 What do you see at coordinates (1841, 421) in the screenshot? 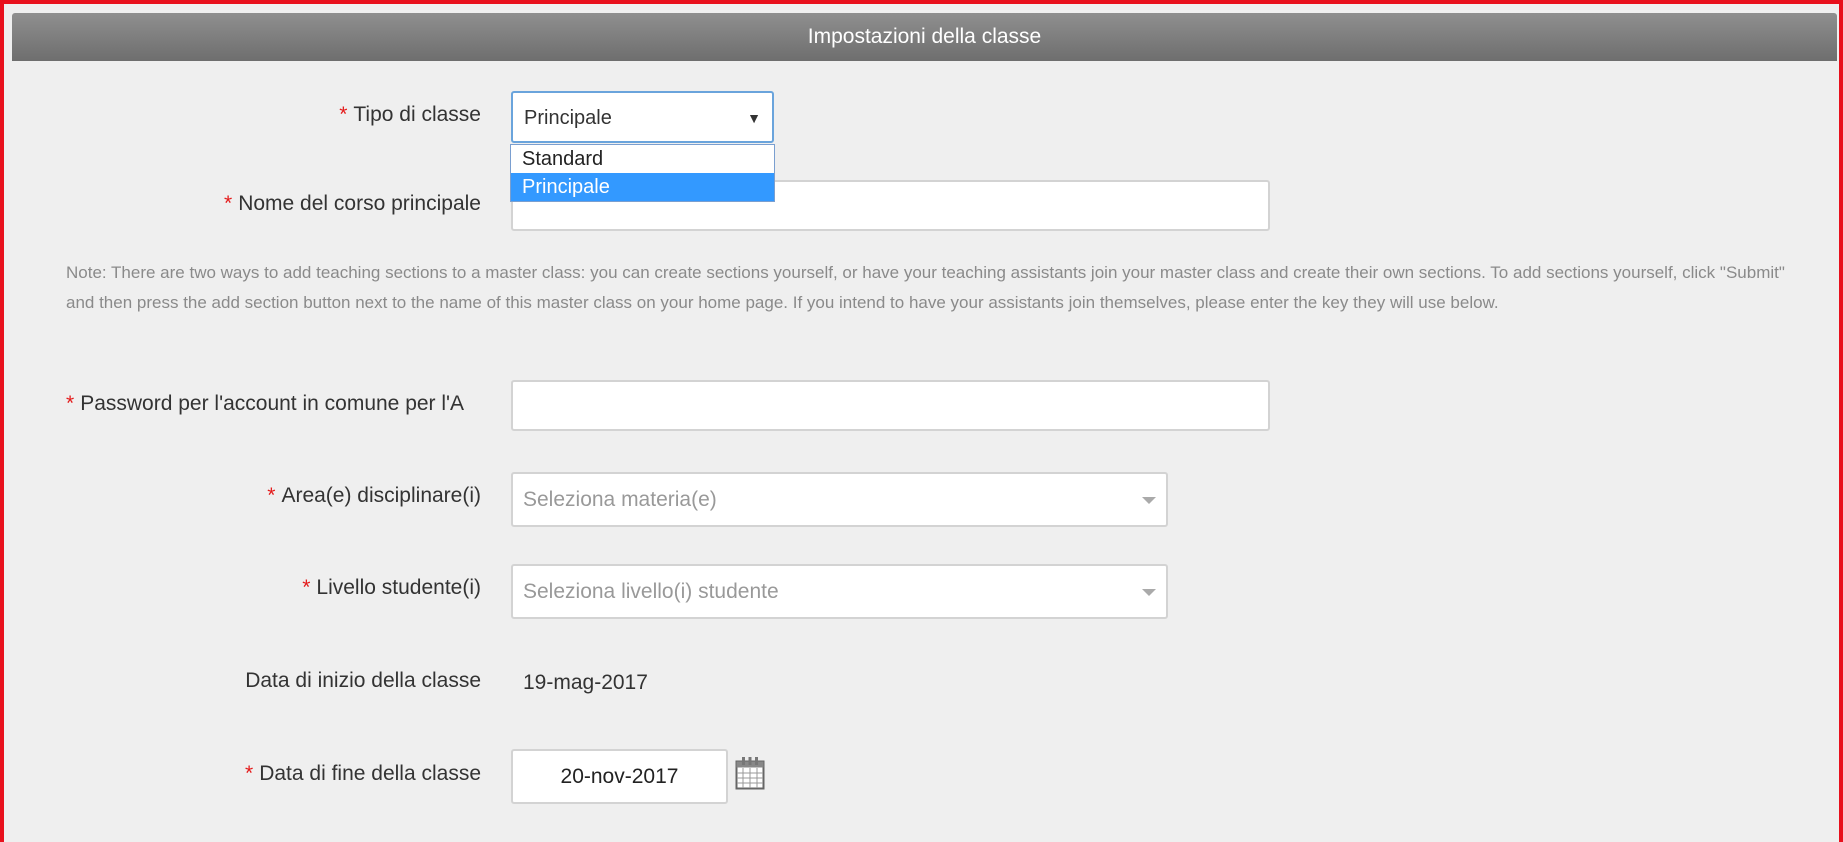
I see `window-frame-right` at bounding box center [1841, 421].